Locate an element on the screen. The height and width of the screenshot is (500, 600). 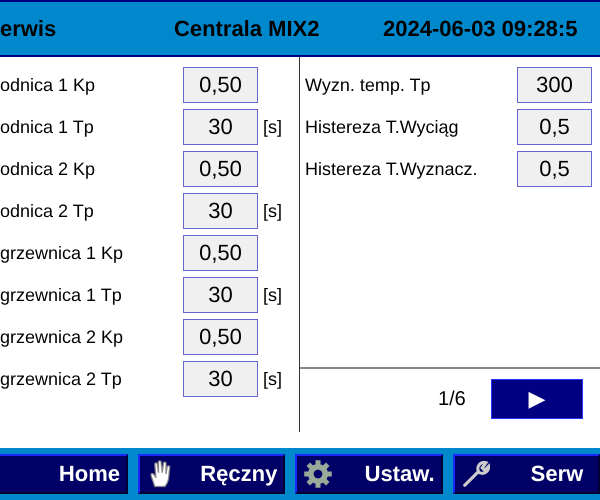
nav-button: Home is located at coordinates (64, 474).